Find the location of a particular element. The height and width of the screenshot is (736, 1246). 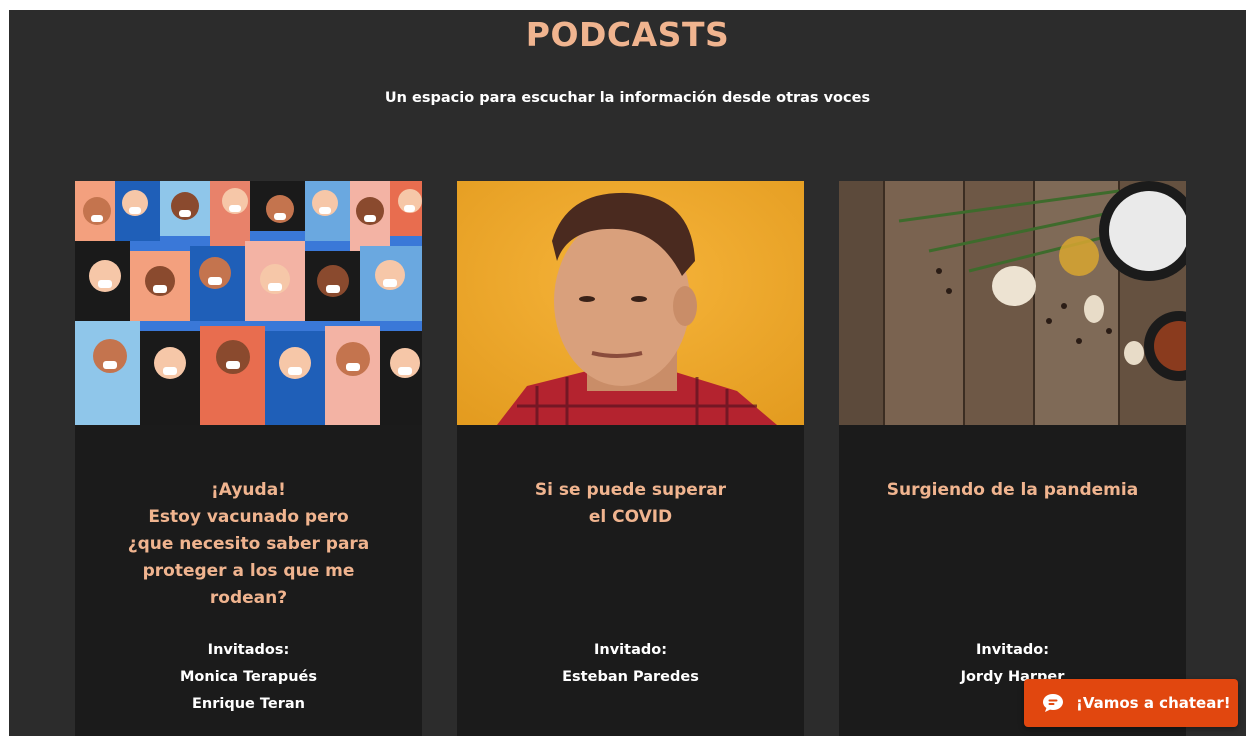

guest-name: Enrique Teran is located at coordinates (248, 704).